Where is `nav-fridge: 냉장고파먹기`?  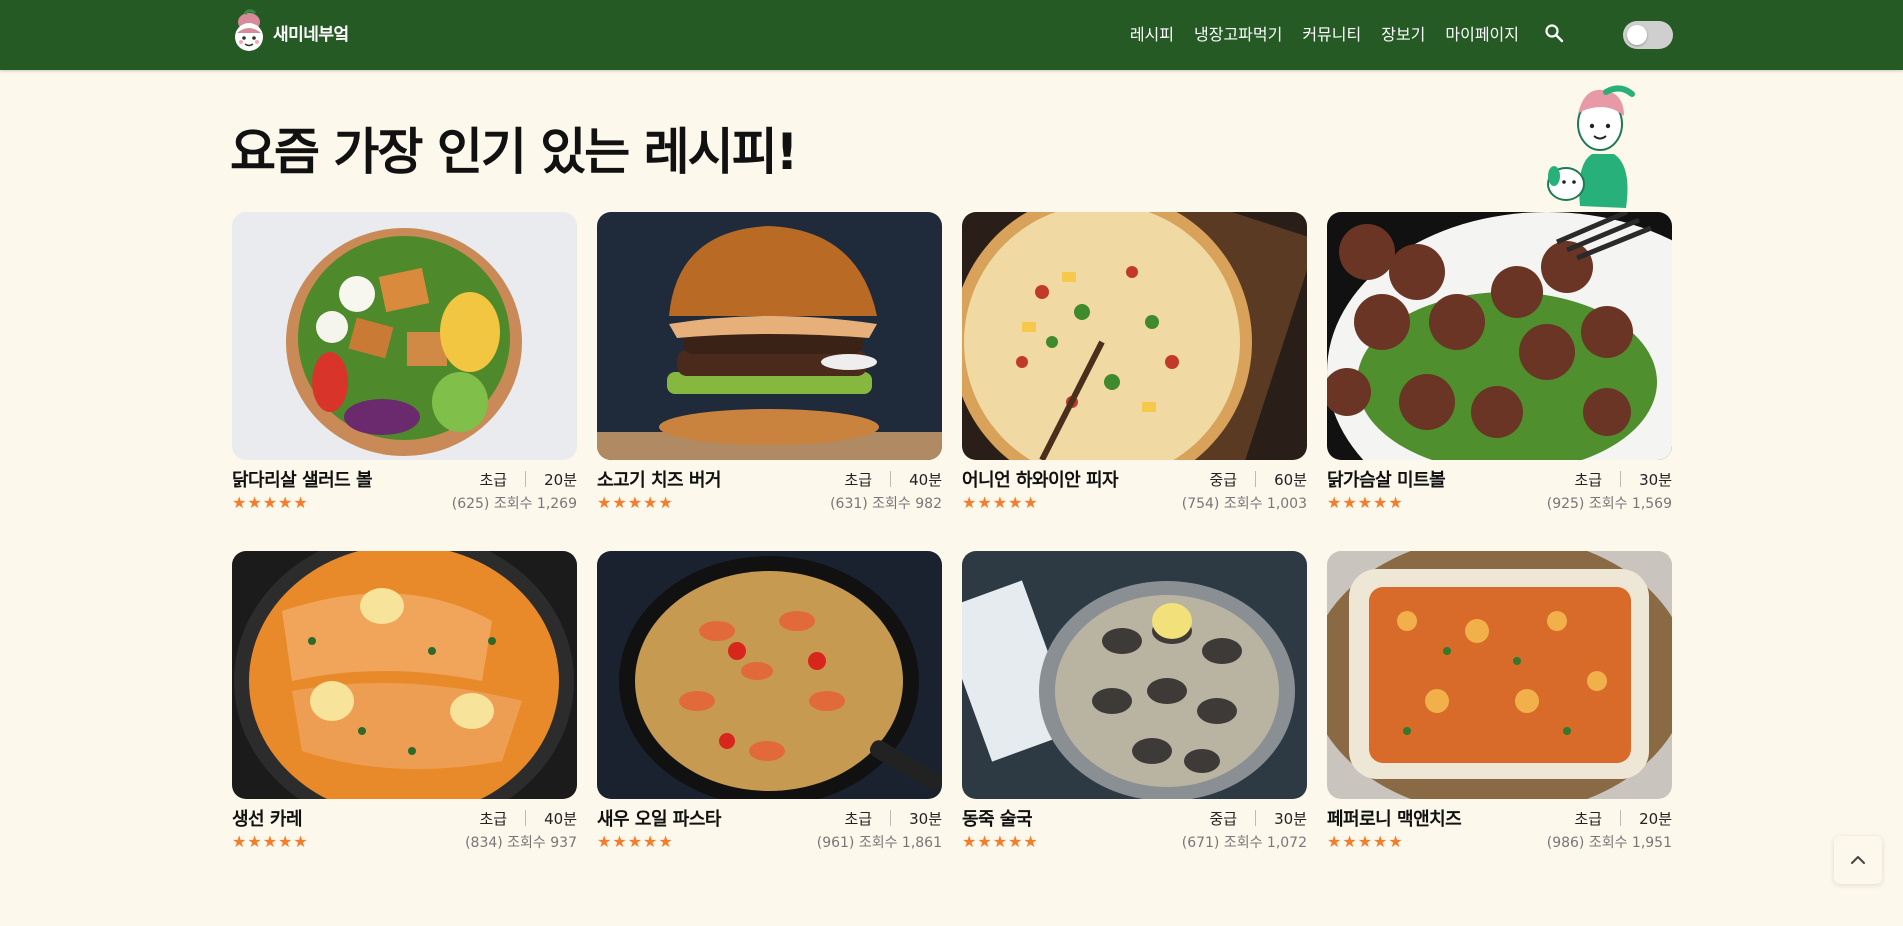
nav-fridge: 냉장고파먹기 is located at coordinates (1238, 33).